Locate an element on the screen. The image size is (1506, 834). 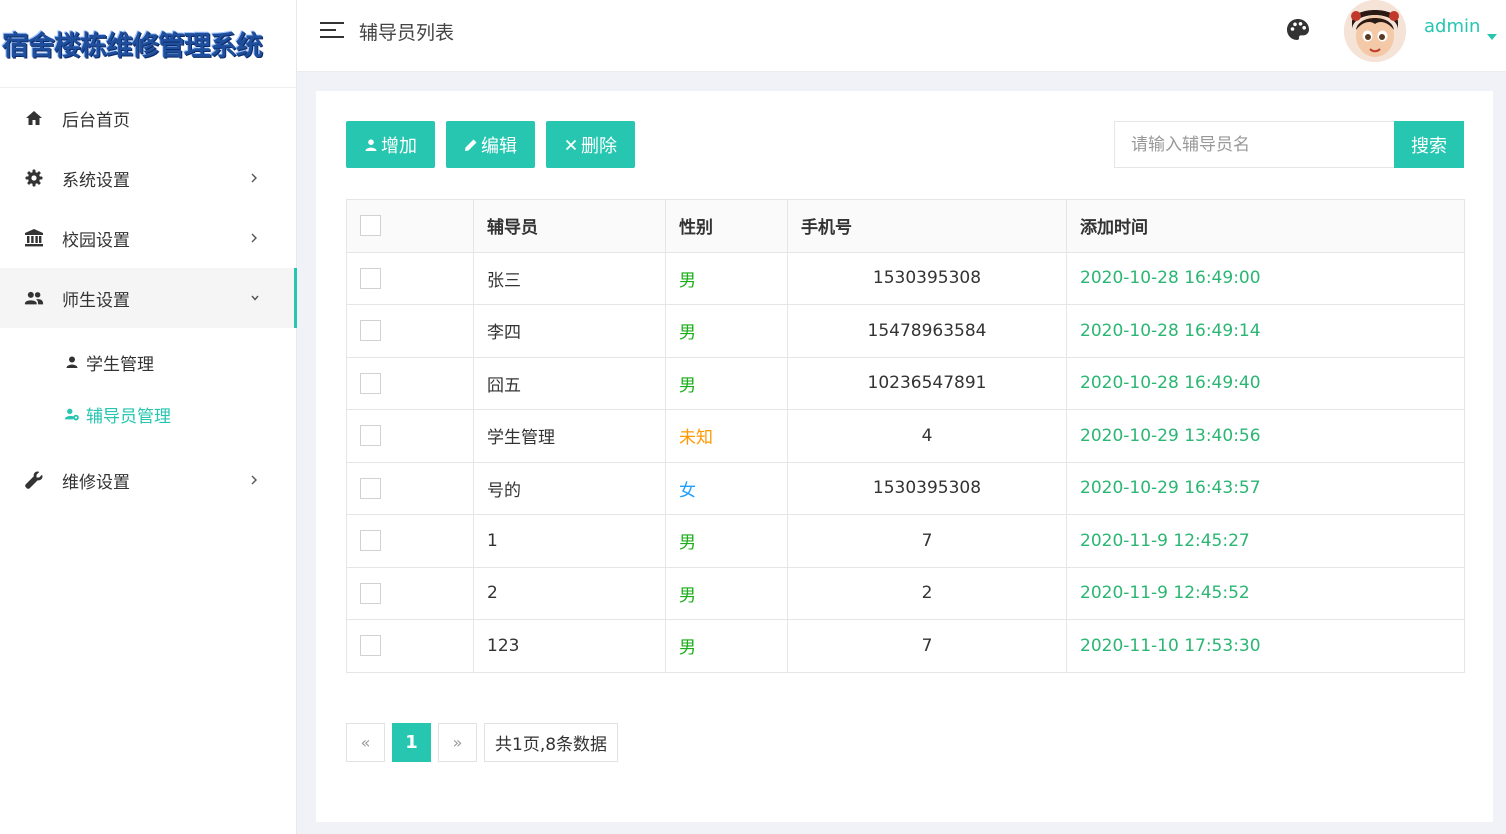
users-icon is located at coordinates (34, 298).